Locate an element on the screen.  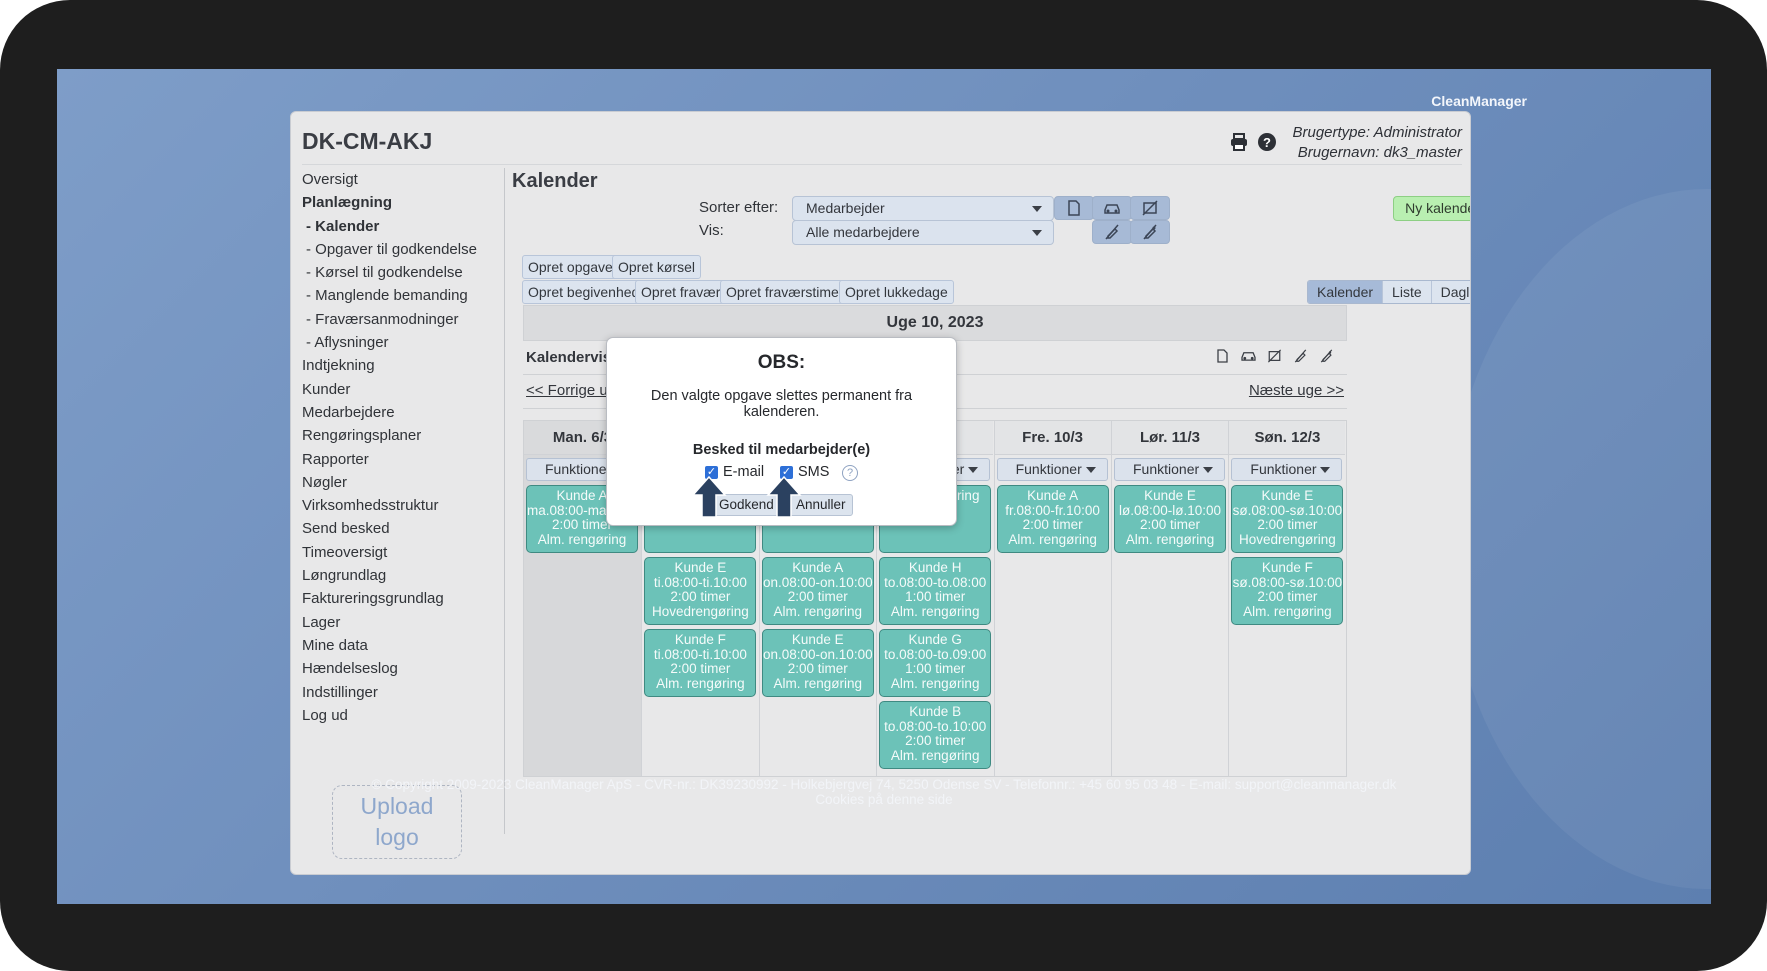
sidebar-item: Virksomhedsstruktur is located at coordinates (402, 505).